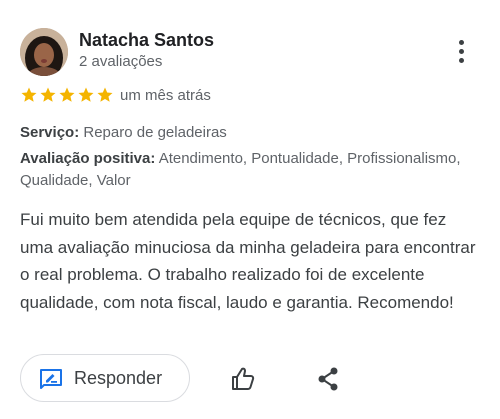 This screenshot has width=500, height=419. I want to click on positive-label: Avaliação positiva:, so click(88, 158).